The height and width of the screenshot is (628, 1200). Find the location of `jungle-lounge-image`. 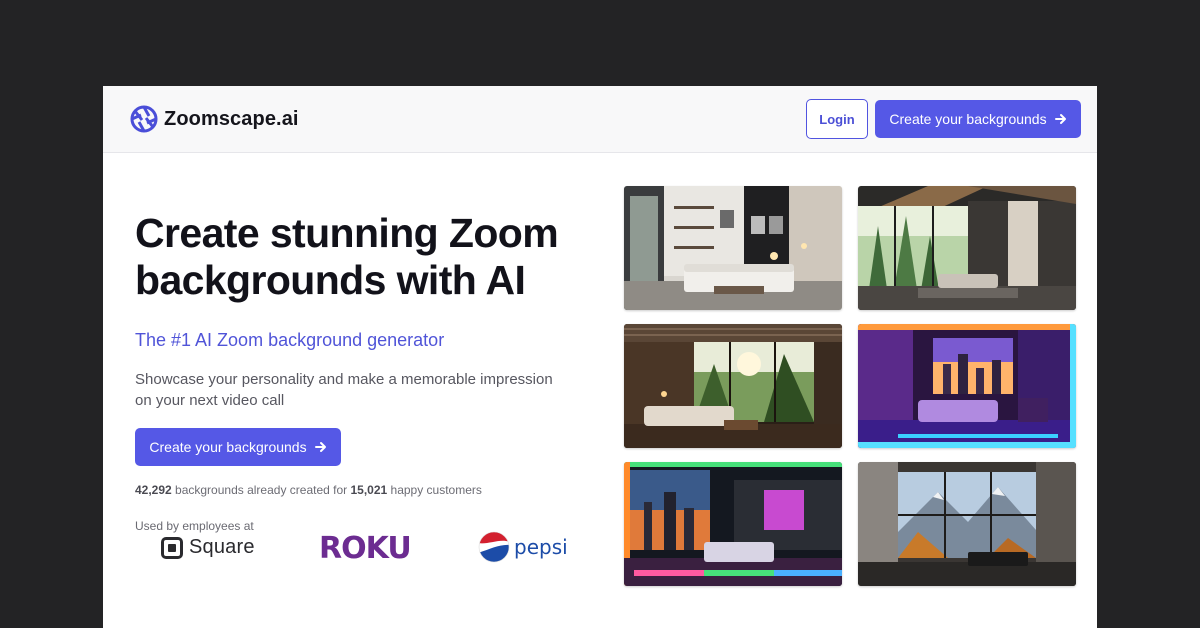

jungle-lounge-image is located at coordinates (733, 386).